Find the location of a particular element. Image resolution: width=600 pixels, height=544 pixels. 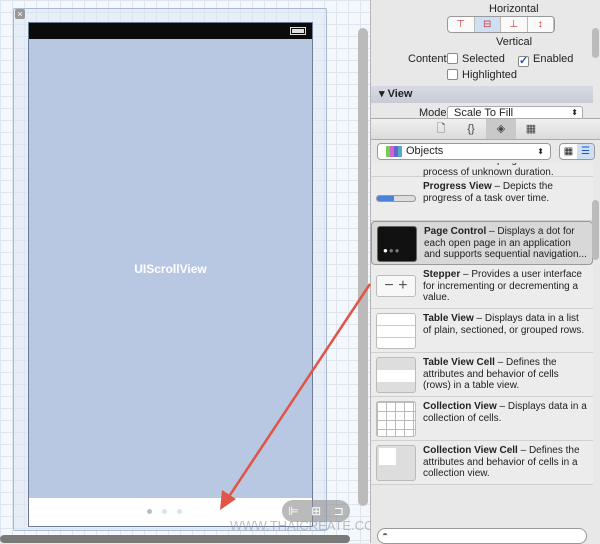

view-section-header: ▾ View is located at coordinates (482, 94).